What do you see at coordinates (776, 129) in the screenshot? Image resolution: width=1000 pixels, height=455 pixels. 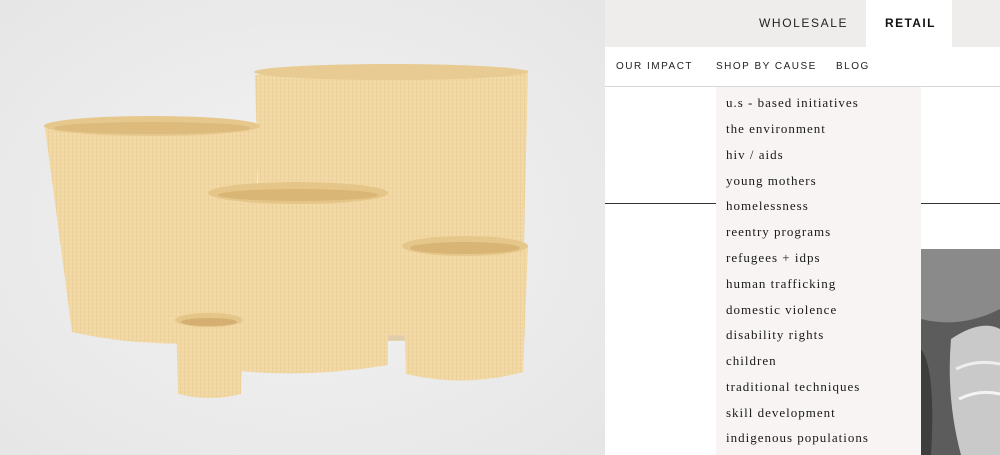 I see `dropdown-item-the-environment: the environment` at bounding box center [776, 129].